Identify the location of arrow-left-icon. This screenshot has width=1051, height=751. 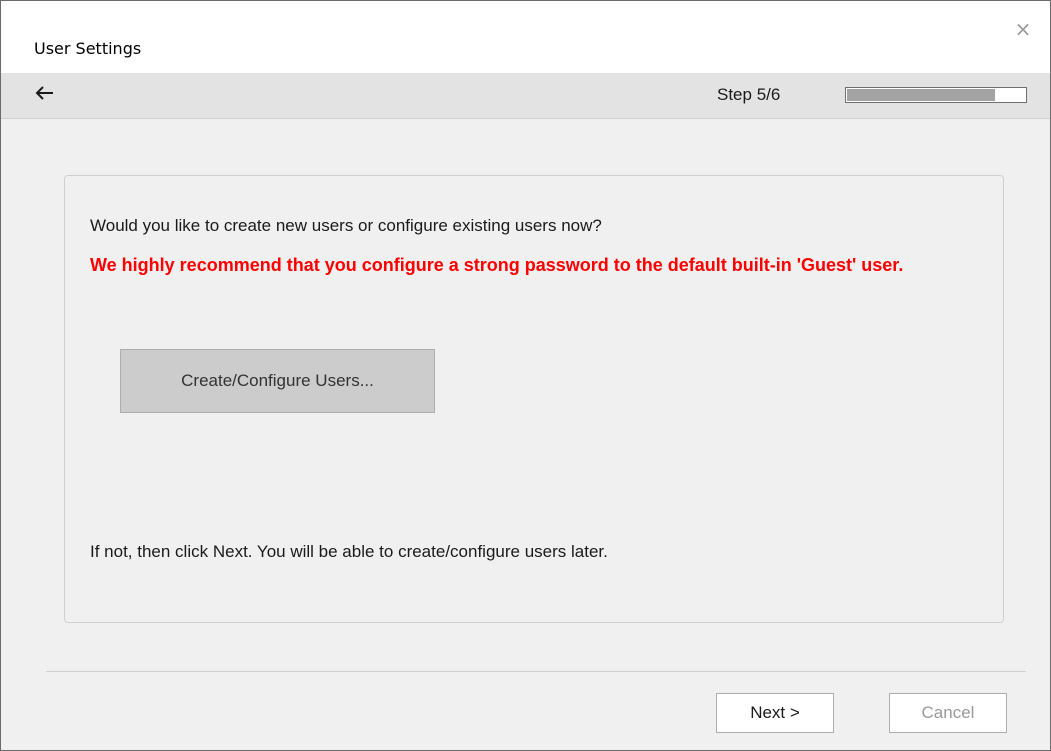
(46, 93).